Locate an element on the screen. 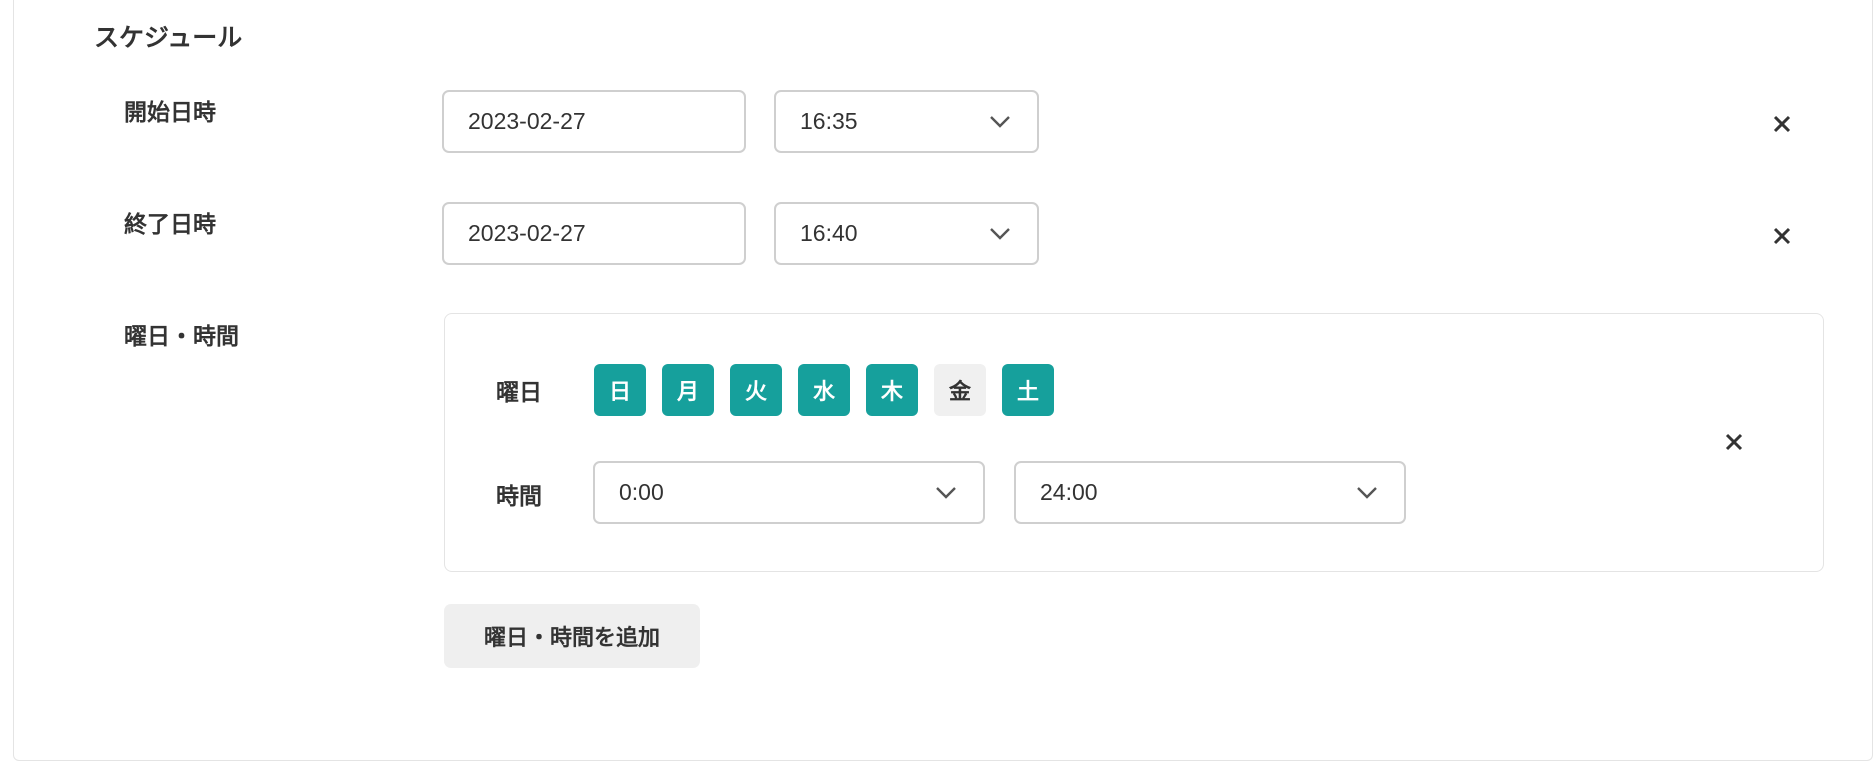  end-time-value: 16:40 is located at coordinates (829, 233).